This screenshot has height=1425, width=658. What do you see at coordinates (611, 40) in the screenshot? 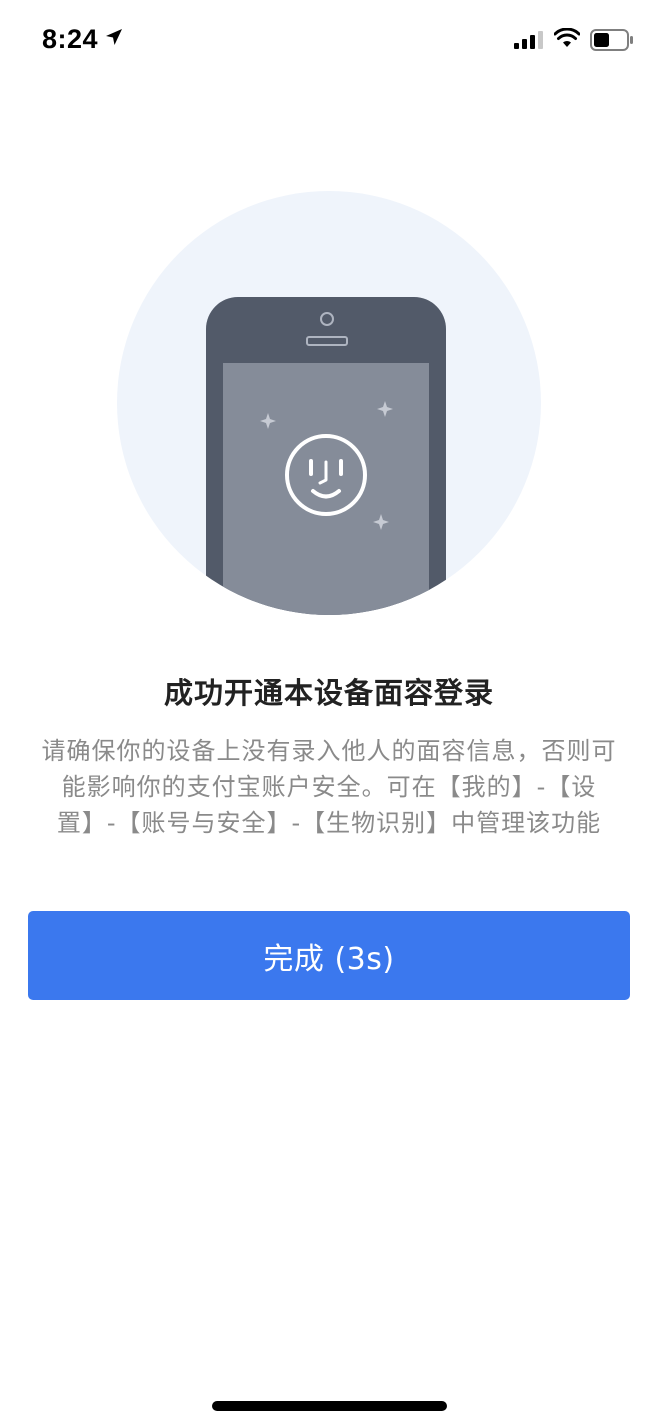
I see `battery-icon` at bounding box center [611, 40].